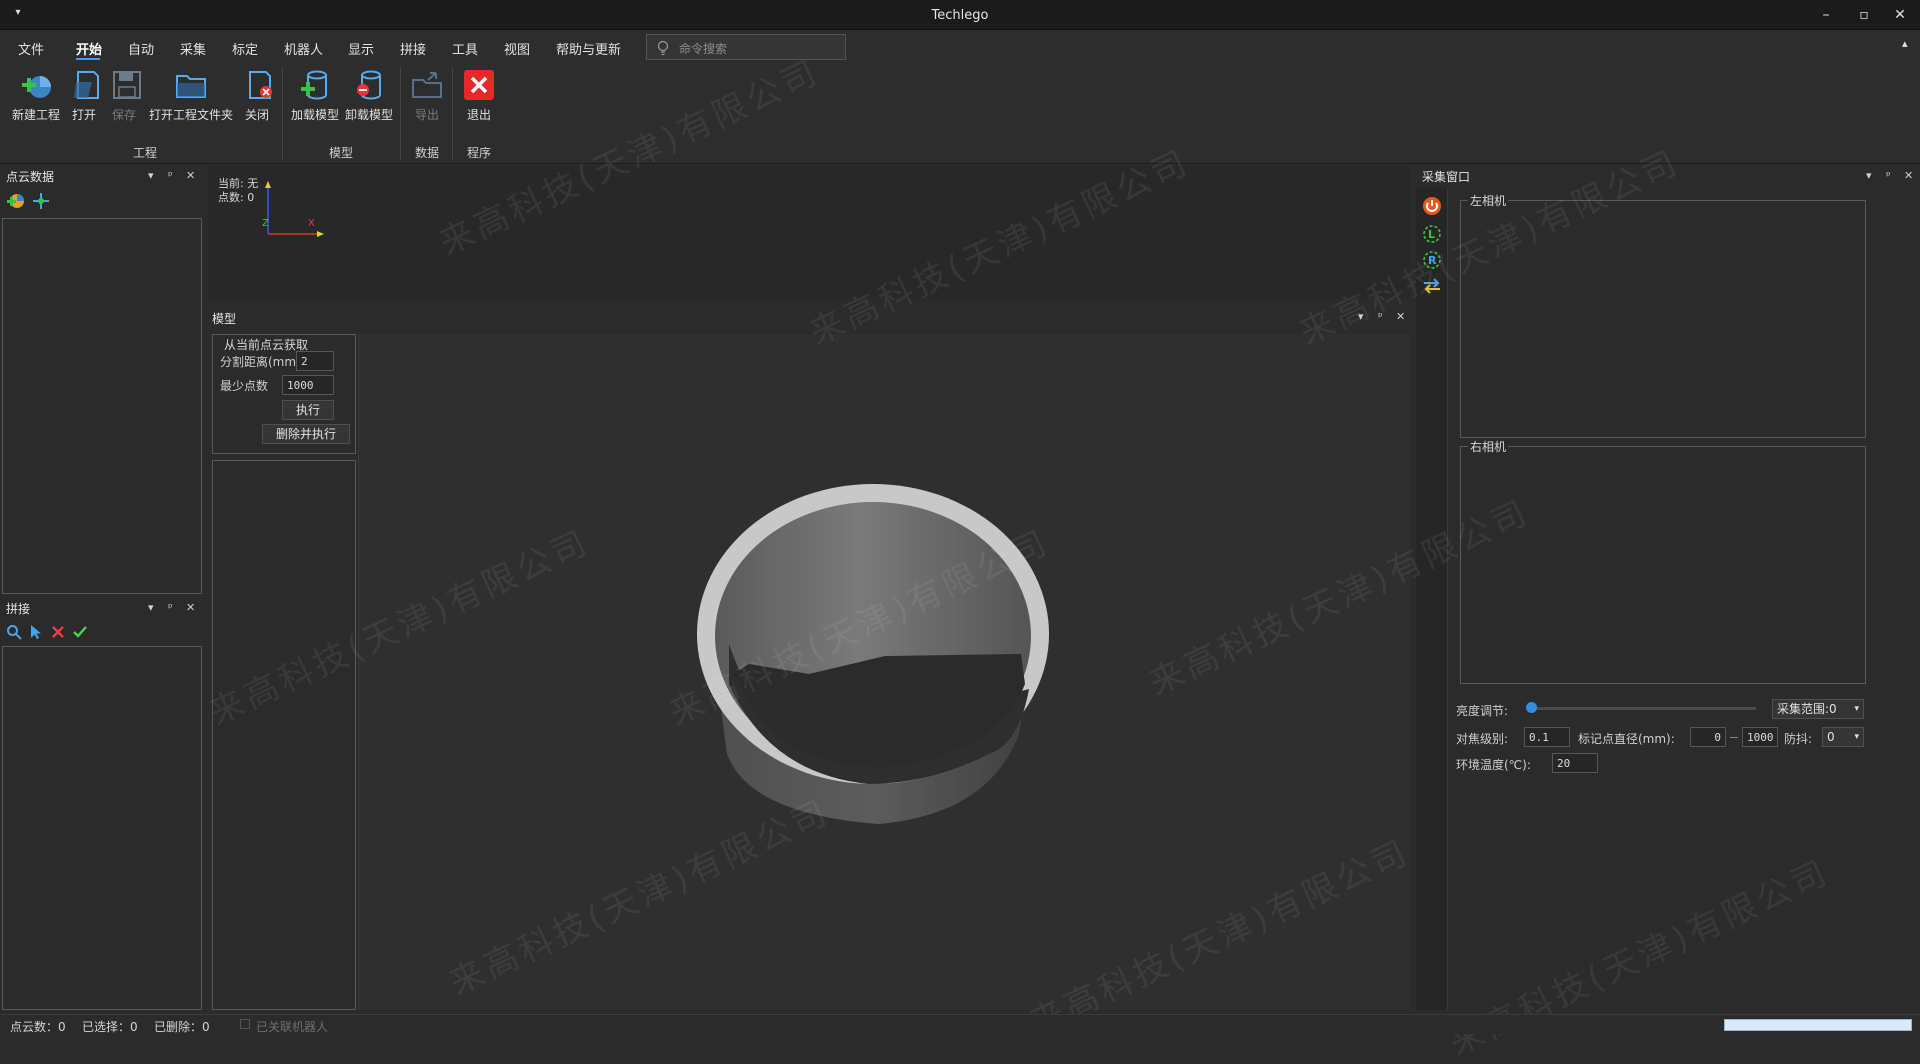  What do you see at coordinates (746, 47) in the screenshot?
I see `command-search-input: 命令搜索` at bounding box center [746, 47].